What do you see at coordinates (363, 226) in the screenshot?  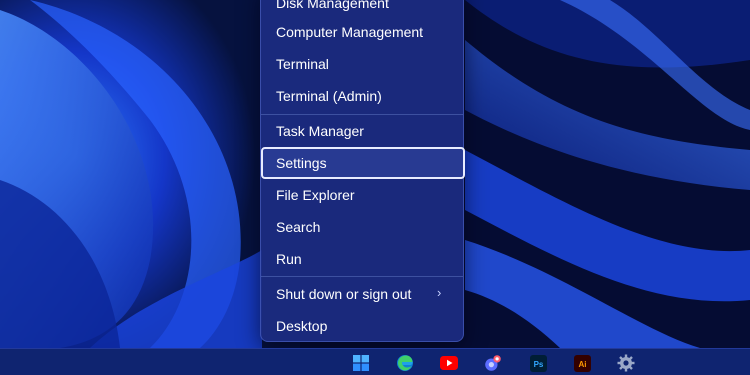 I see `menu-item-search: Search` at bounding box center [363, 226].